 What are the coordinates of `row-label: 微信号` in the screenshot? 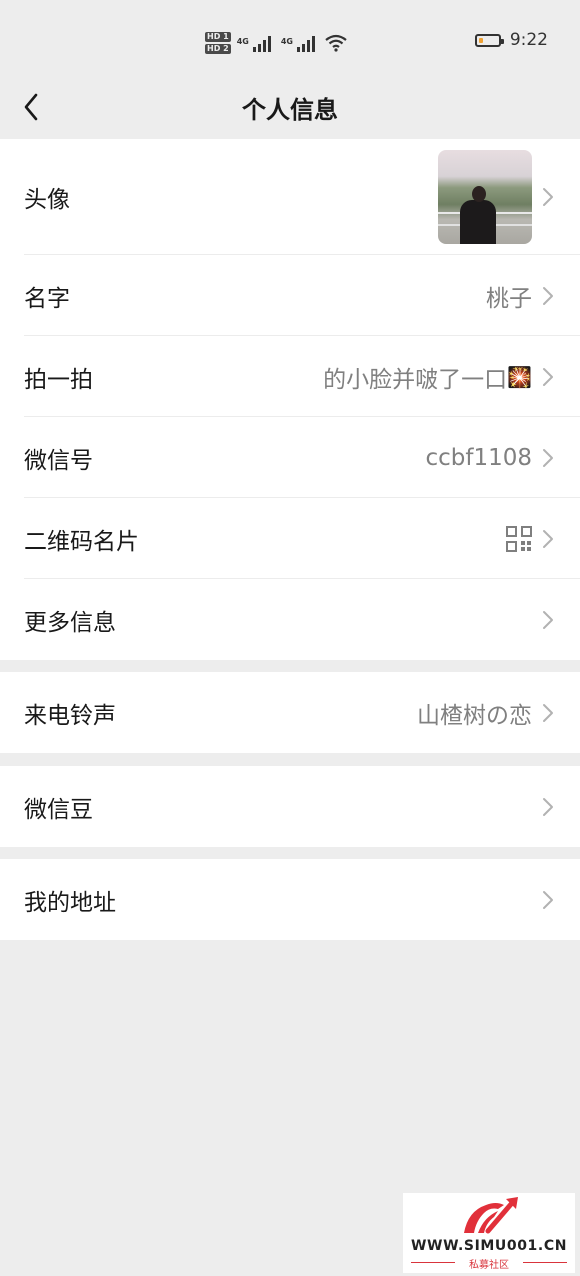 It's located at (58, 460).